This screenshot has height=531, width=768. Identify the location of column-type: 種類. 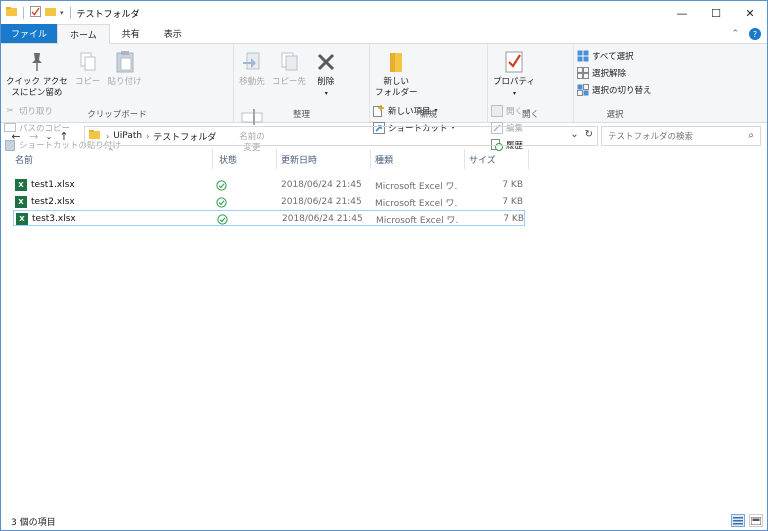
(418, 159).